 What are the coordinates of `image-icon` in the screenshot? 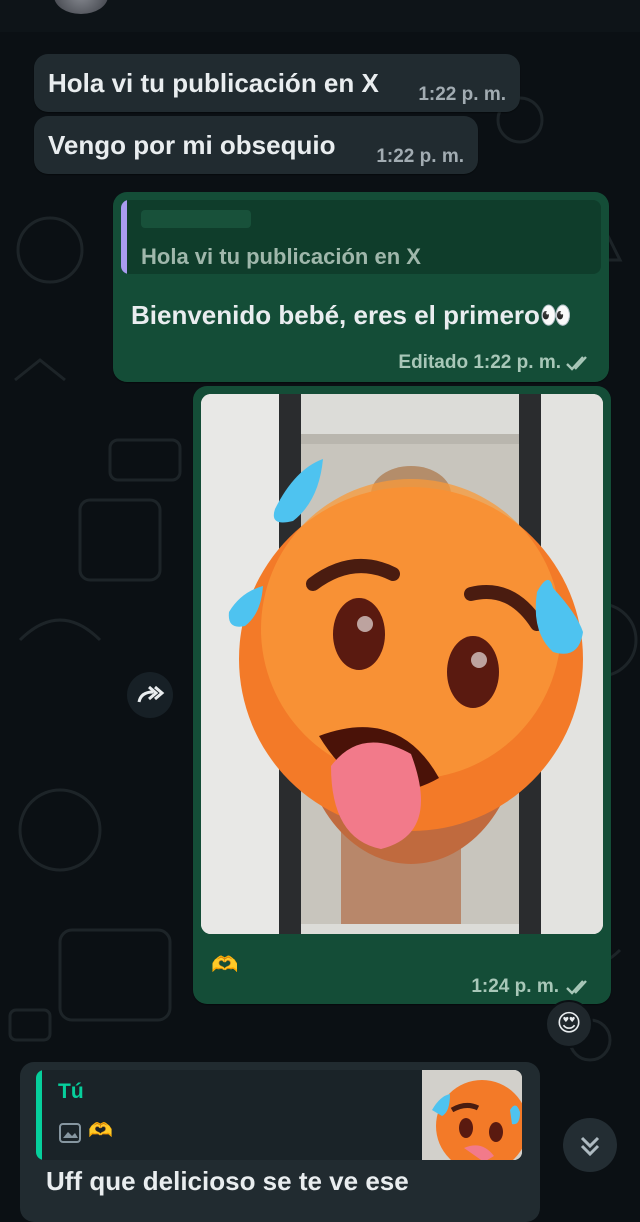 It's located at (70, 1133).